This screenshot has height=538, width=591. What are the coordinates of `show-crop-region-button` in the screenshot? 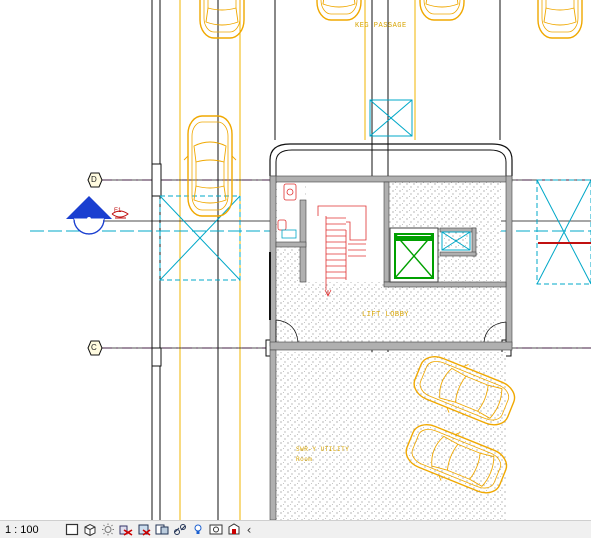 It's located at (161, 529).